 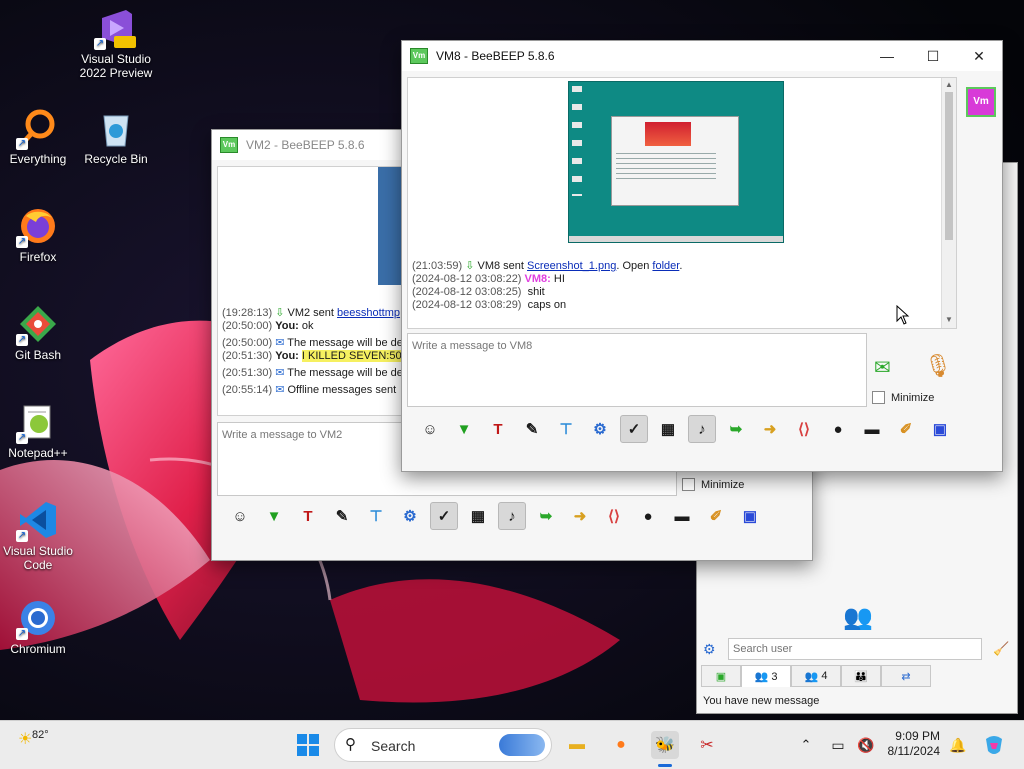 What do you see at coordinates (268, 326) in the screenshot?
I see `vm2-log-line: (20:50:00) You: ok` at bounding box center [268, 326].